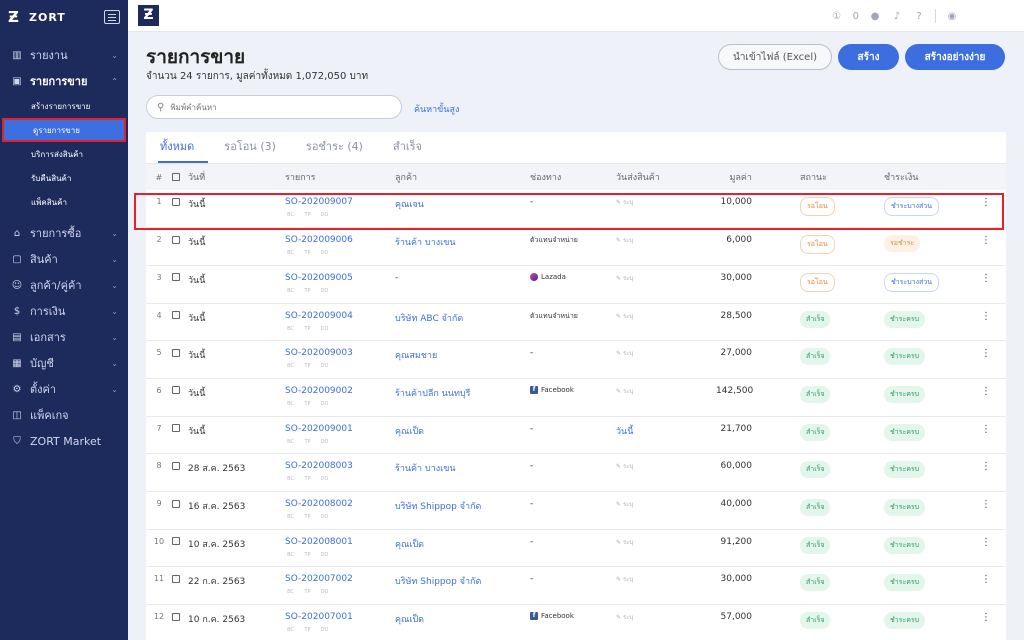 The image size is (1024, 640). I want to click on user-icon: ●, so click(875, 16).